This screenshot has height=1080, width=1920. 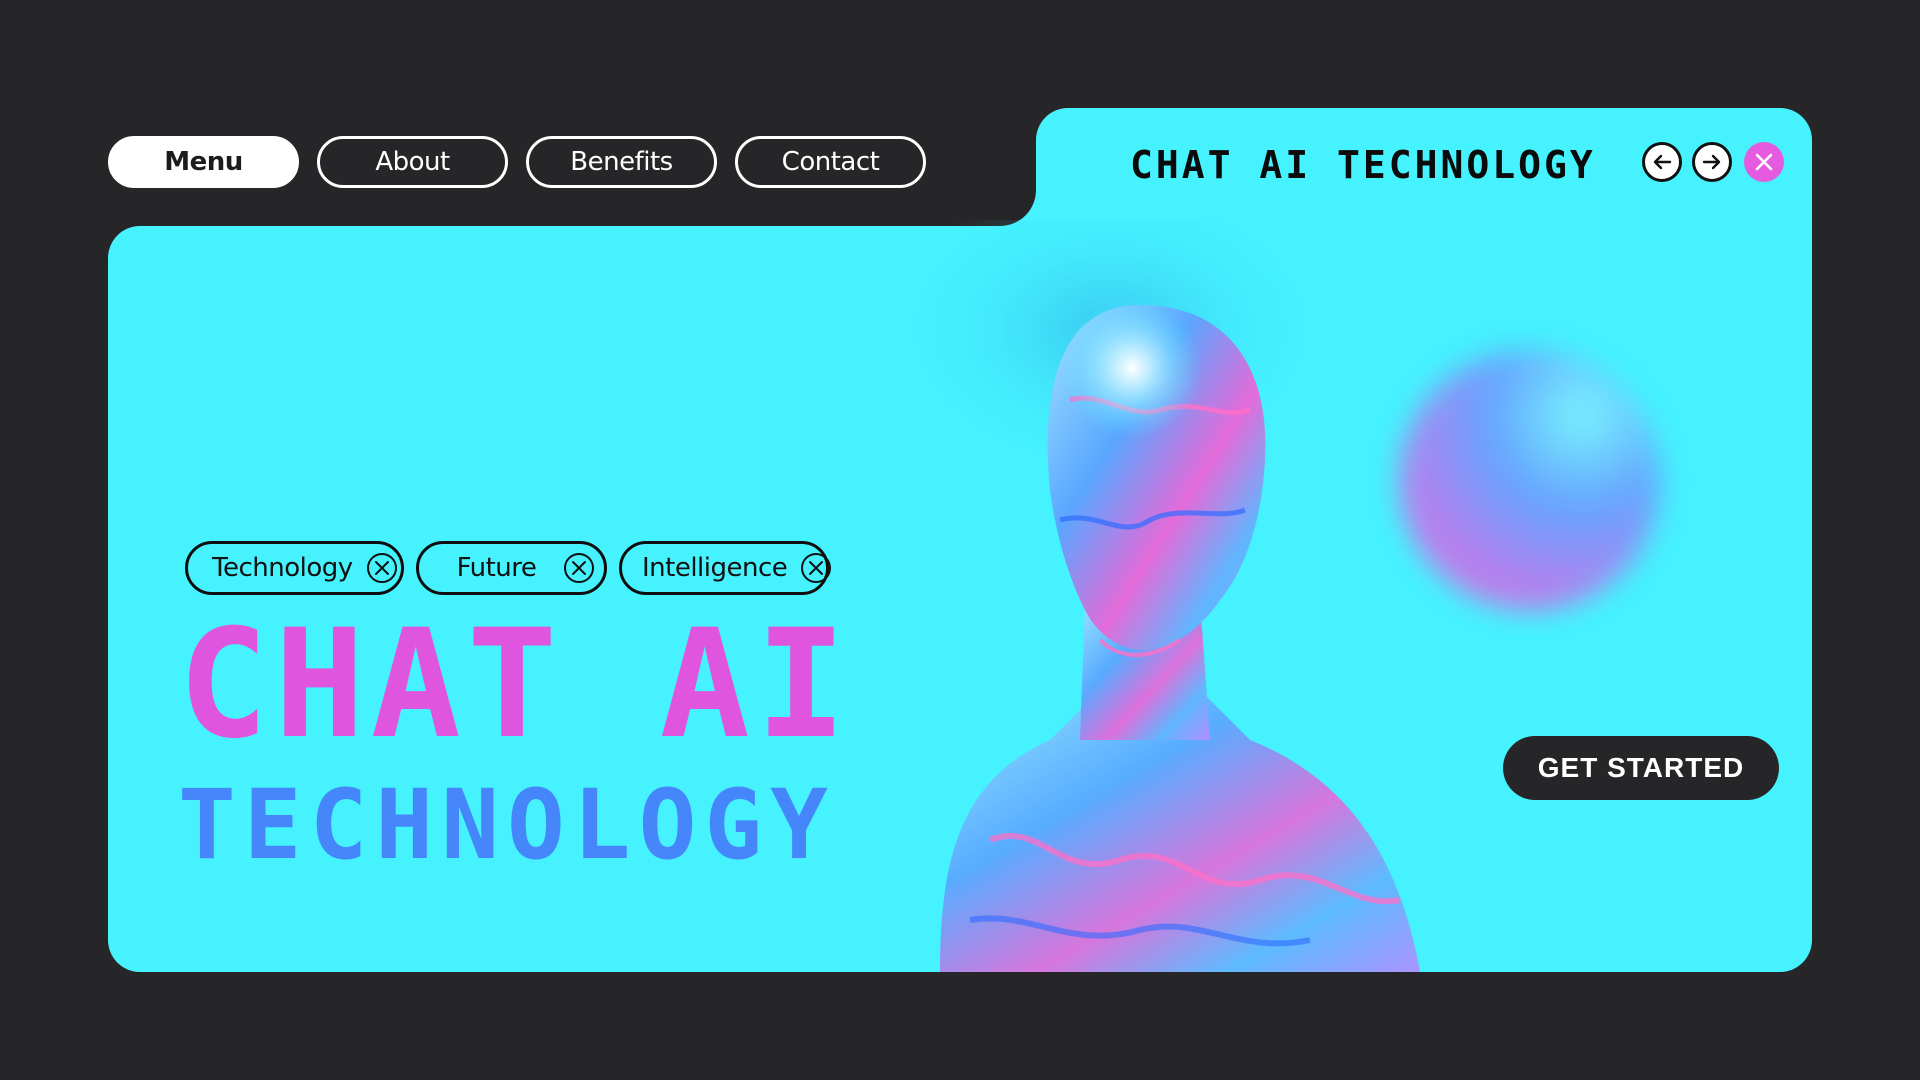 What do you see at coordinates (830, 162) in the screenshot?
I see `nav-contact-button: Contact` at bounding box center [830, 162].